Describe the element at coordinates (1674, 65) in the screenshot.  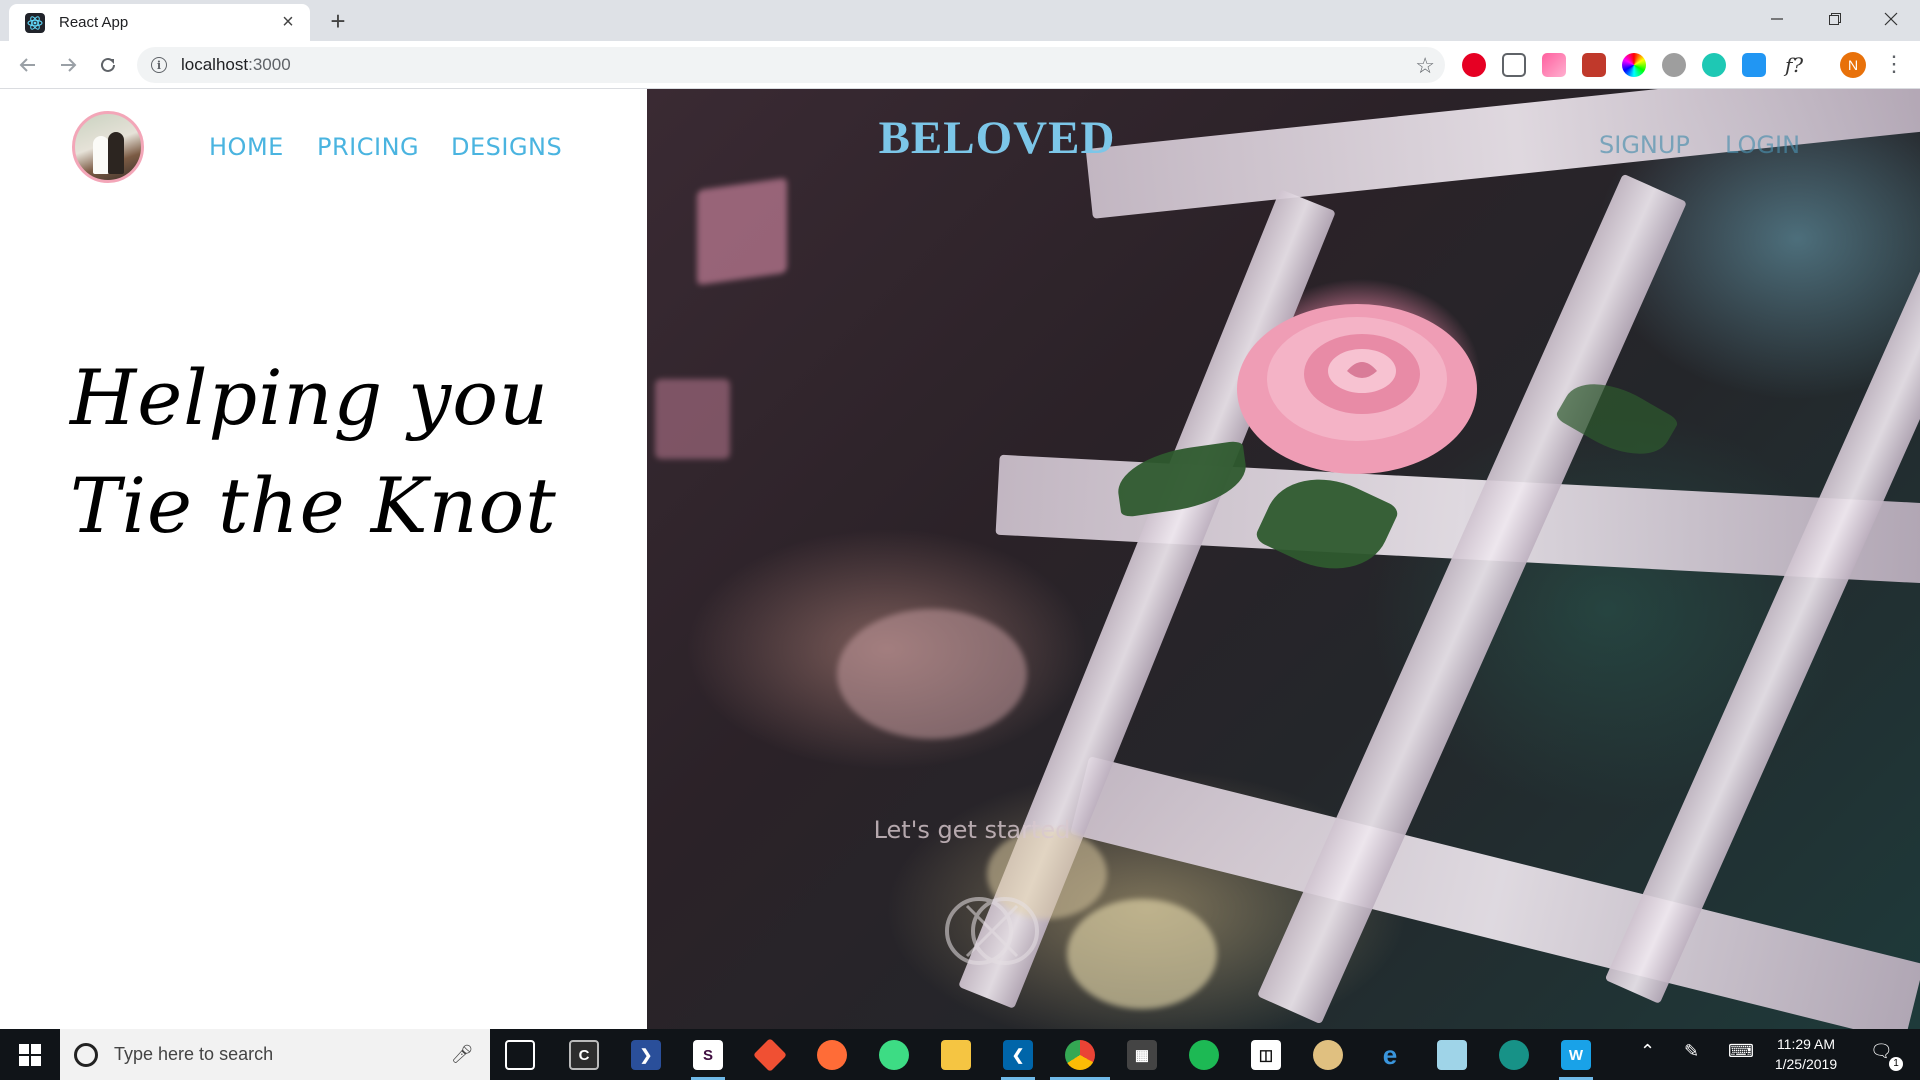
I see `pumpkin-icon` at that location.